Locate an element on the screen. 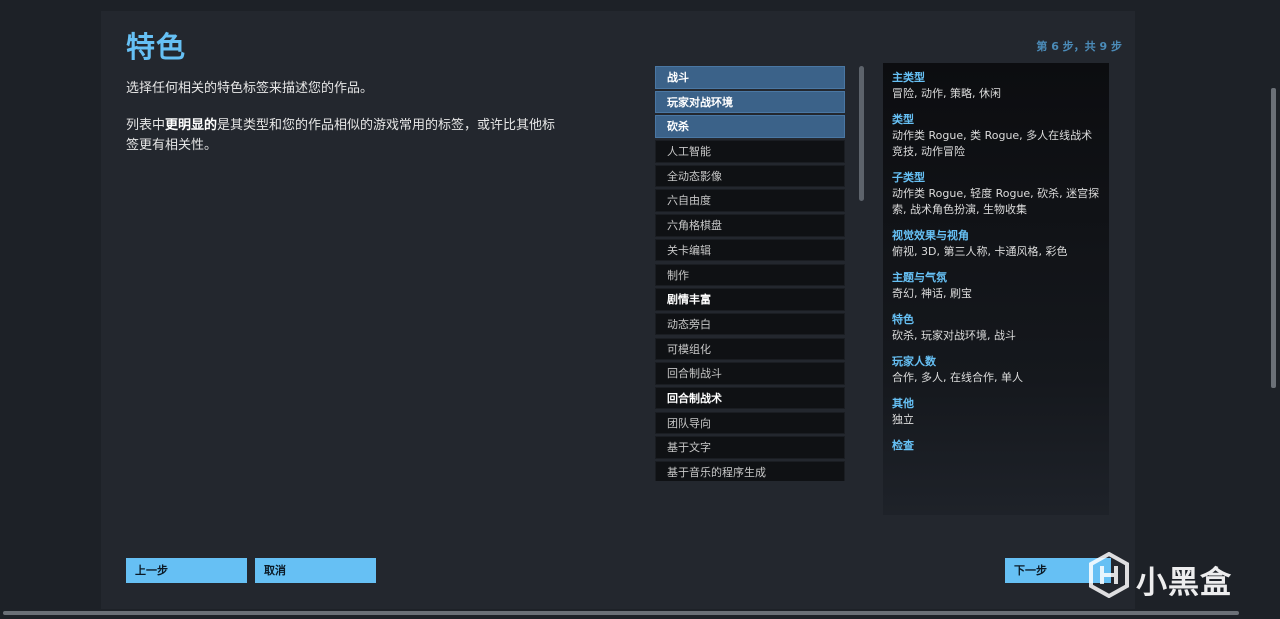 Image resolution: width=1280 pixels, height=619 pixels. tag-item: 砍杀 is located at coordinates (750, 126).